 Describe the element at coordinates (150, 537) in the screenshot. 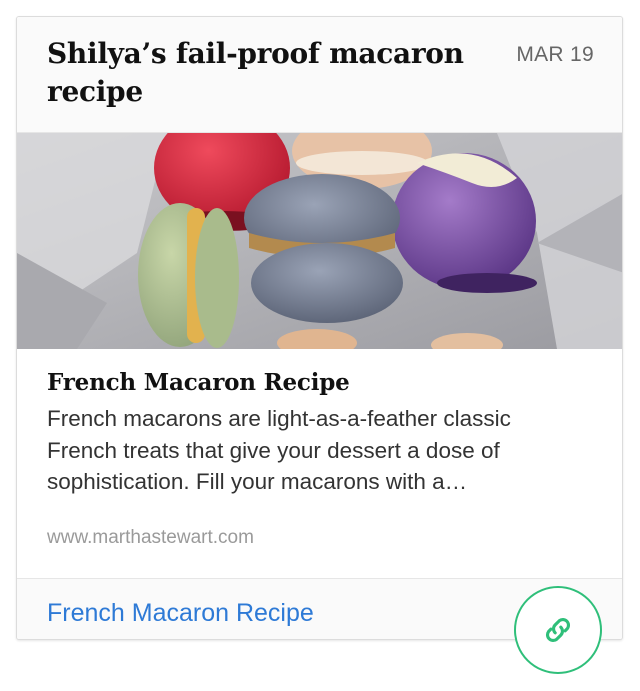

I see `link-preview-domain: www.marthastewart.com` at that location.